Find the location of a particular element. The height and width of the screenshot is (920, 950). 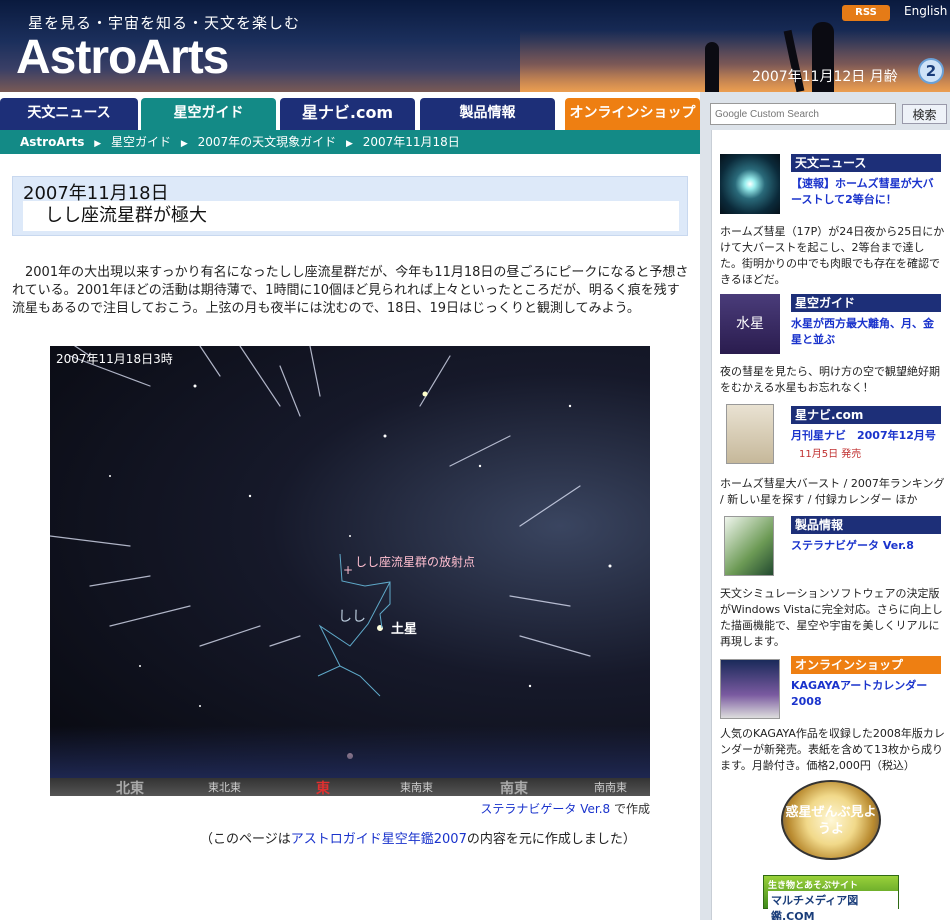

direction-bar: 北東 東北東 東 東南東 南東 南南東 is located at coordinates (350, 787).